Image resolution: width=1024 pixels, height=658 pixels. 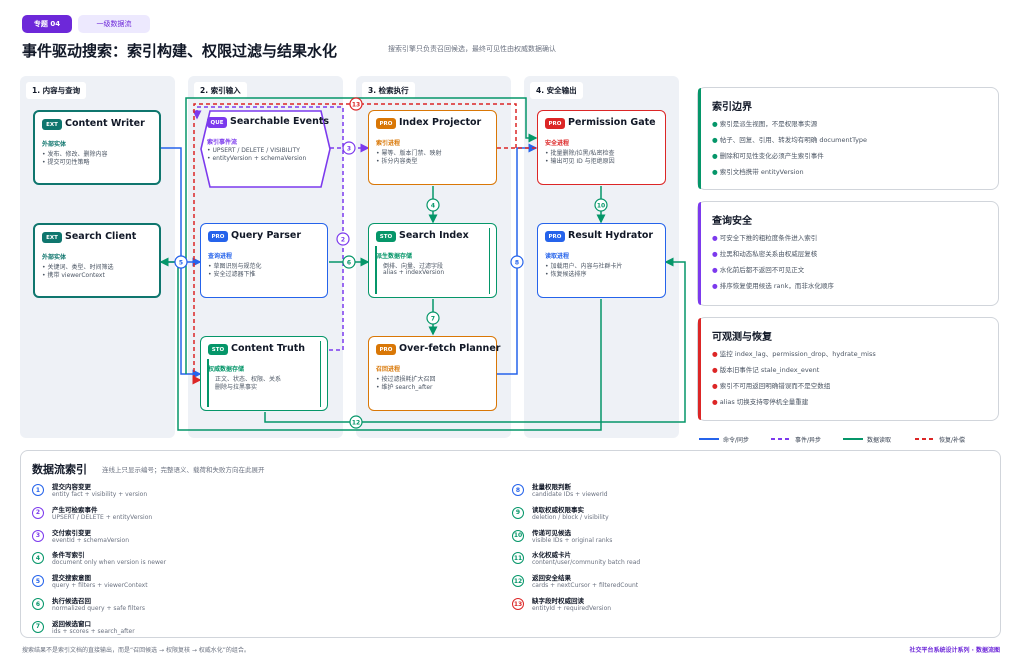 What do you see at coordinates (220, 256) in the screenshot?
I see `node-role: 查询进程` at bounding box center [220, 256].